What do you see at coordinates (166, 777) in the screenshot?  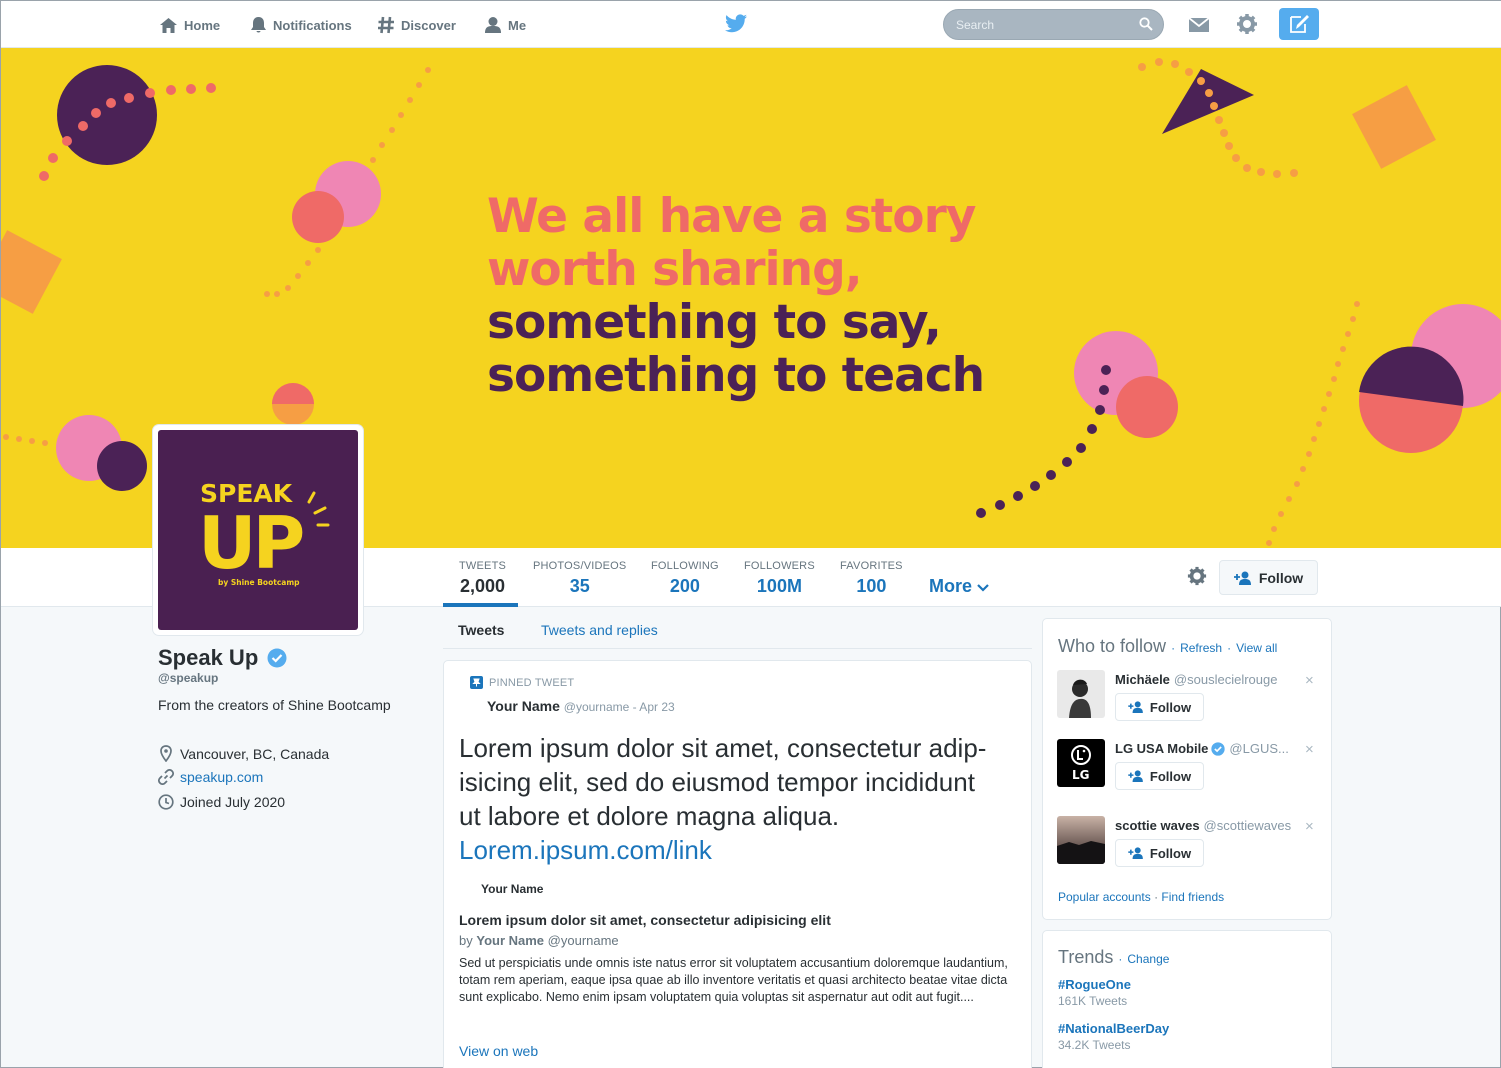 I see `link-icon` at bounding box center [166, 777].